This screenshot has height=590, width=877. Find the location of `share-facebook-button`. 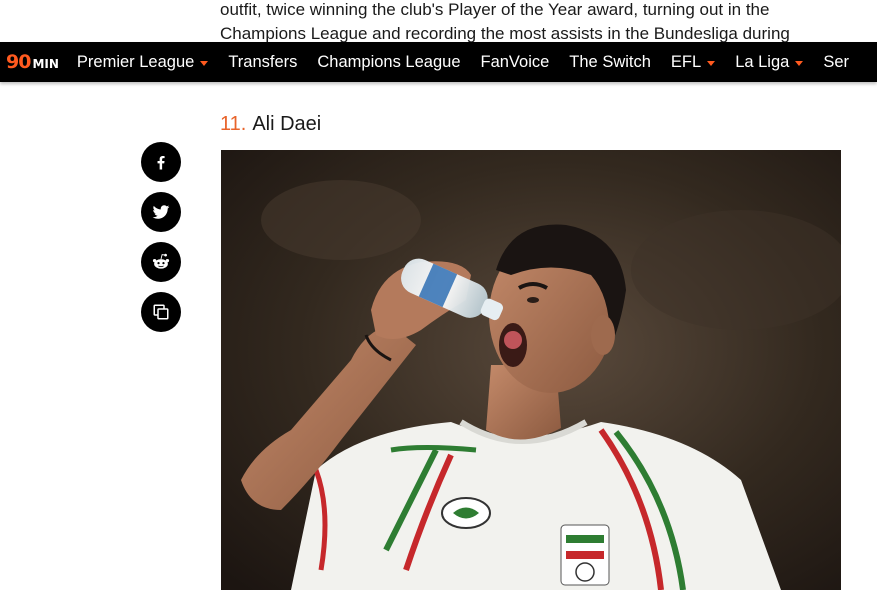

share-facebook-button is located at coordinates (161, 162).